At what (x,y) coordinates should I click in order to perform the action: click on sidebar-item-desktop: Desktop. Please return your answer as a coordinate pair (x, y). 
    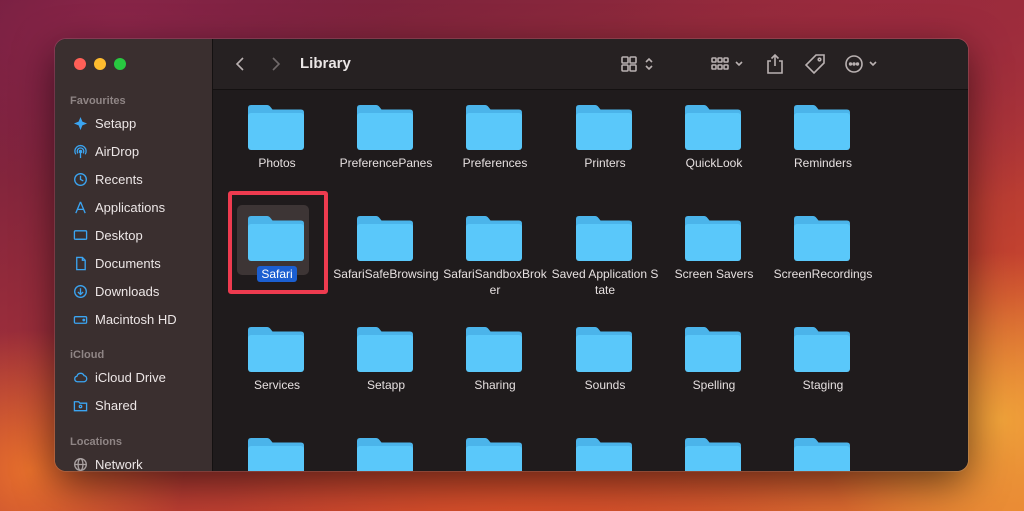
    Looking at the image, I should click on (106, 235).